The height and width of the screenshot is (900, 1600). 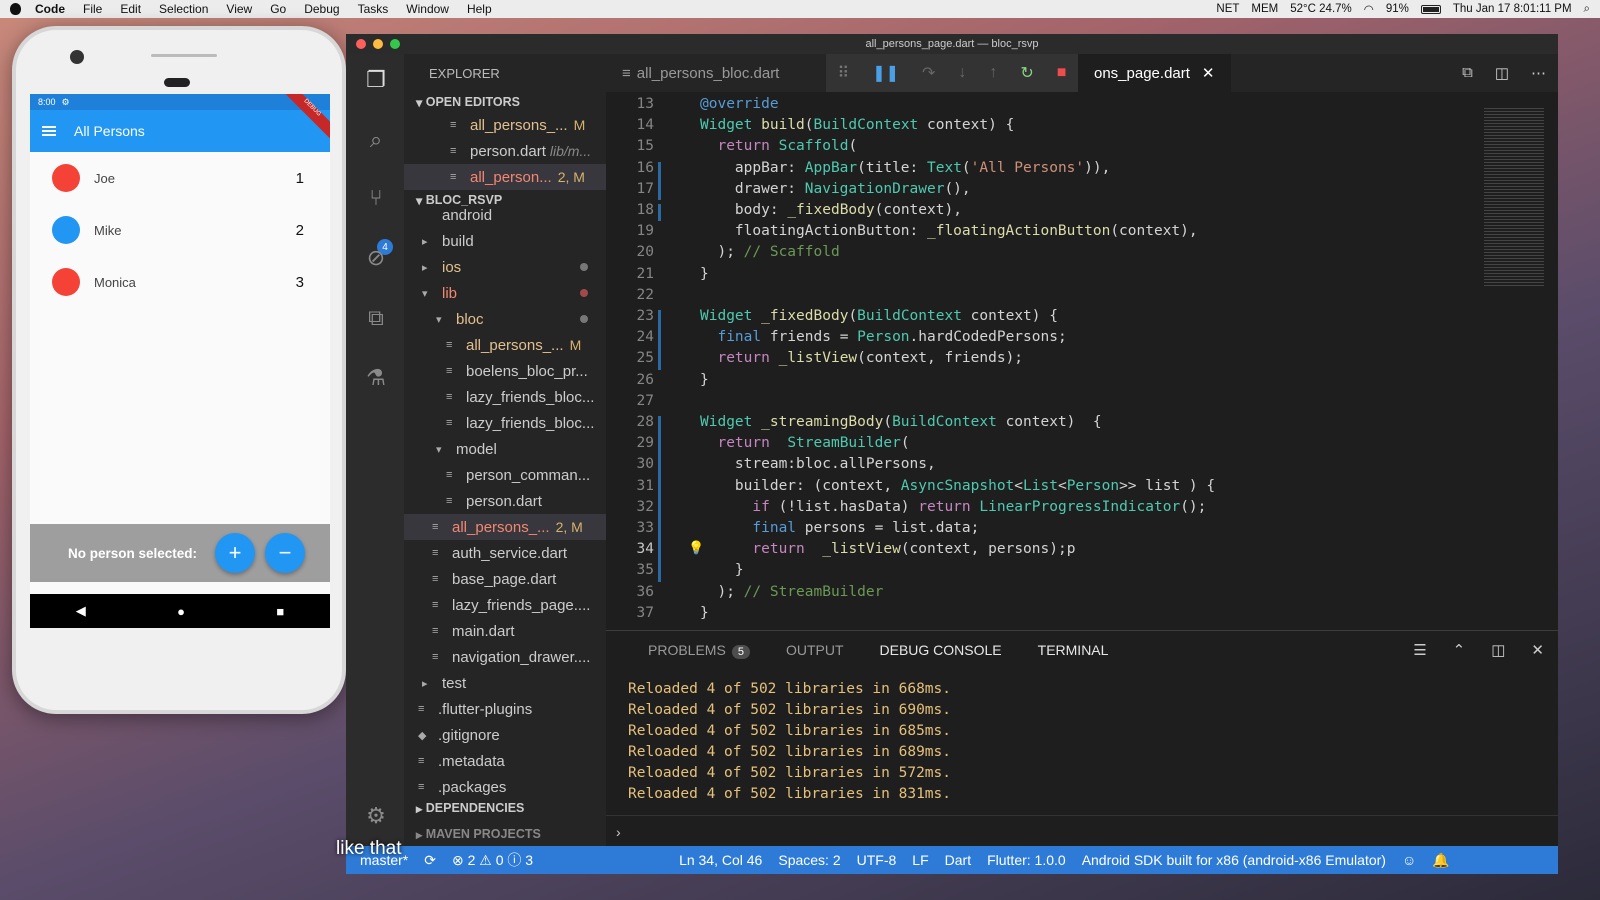 I want to click on zoom-window-button, so click(x=395, y=44).